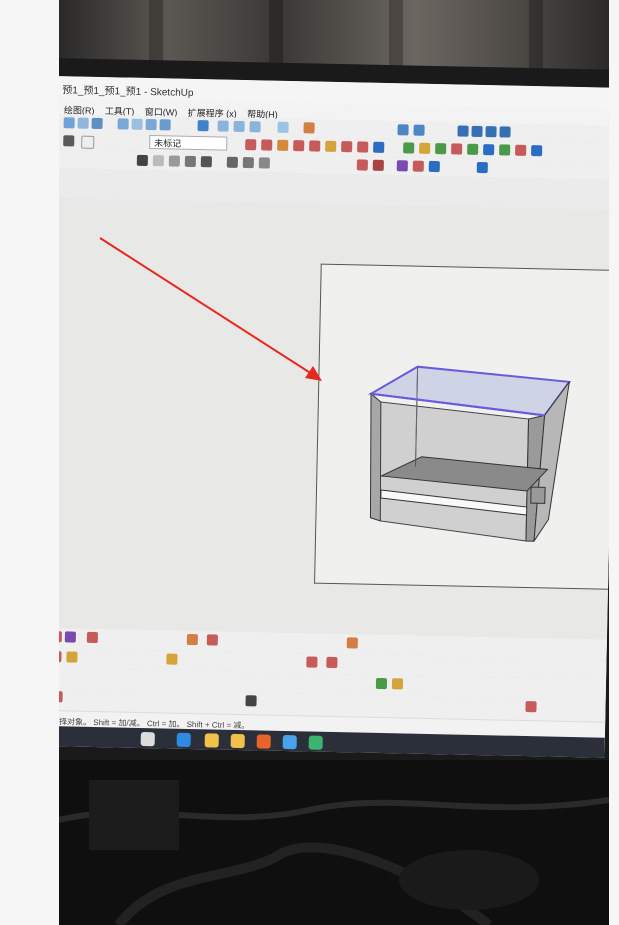  What do you see at coordinates (151, 124) in the screenshot?
I see `view-front-icon` at bounding box center [151, 124].